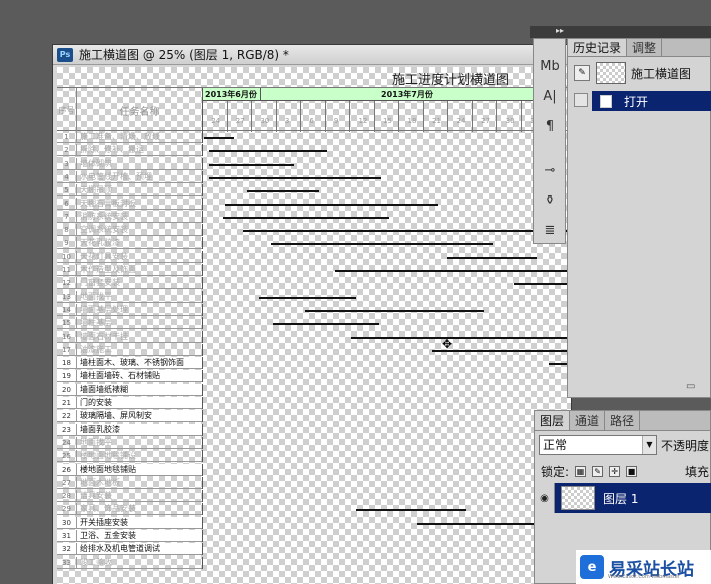 This screenshot has width=711, height=584. I want to click on task-row: 4 水电管线开槽、预埋, so click(130, 176).